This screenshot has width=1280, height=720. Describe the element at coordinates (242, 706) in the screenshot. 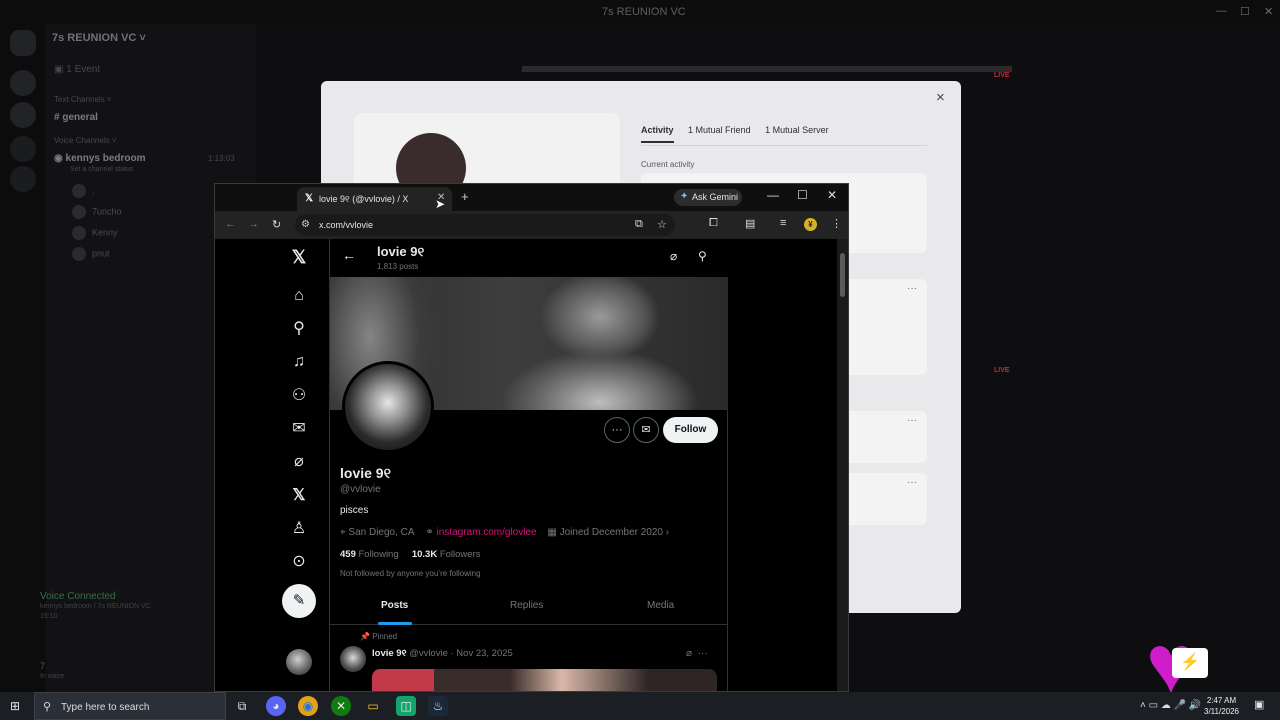

I see `task-view-icon: ⧉` at that location.